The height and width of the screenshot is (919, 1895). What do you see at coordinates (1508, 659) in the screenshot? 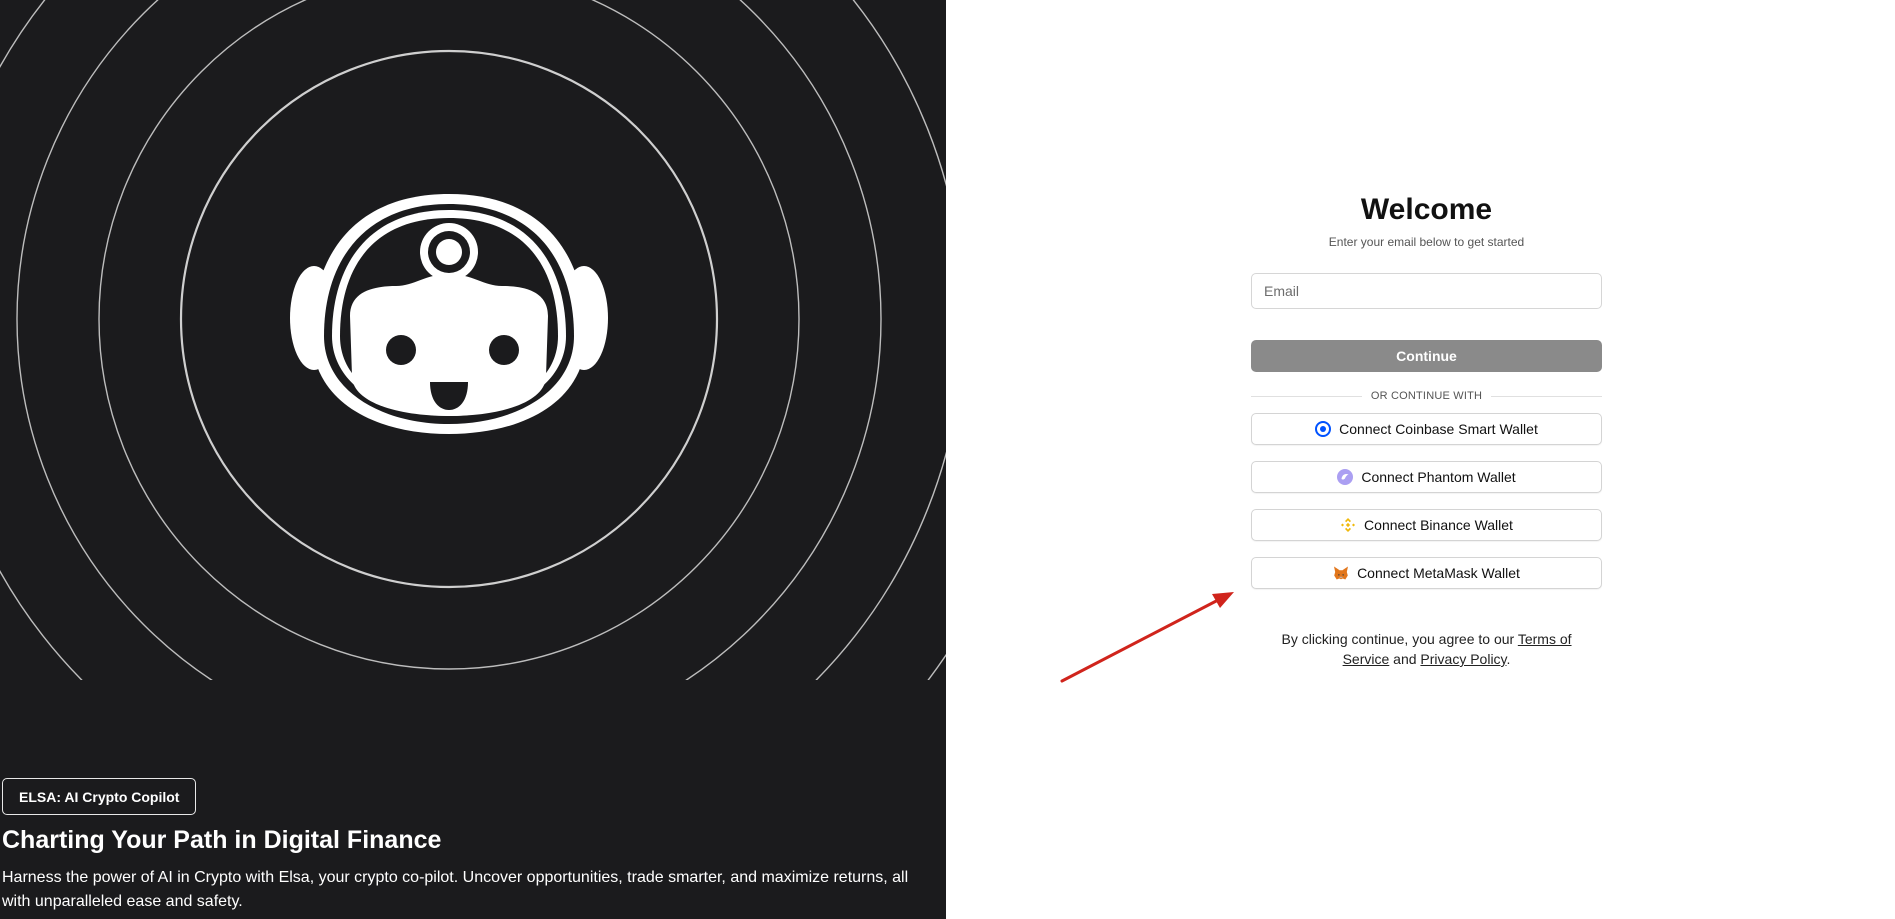
I see `legal-suffix: .` at bounding box center [1508, 659].